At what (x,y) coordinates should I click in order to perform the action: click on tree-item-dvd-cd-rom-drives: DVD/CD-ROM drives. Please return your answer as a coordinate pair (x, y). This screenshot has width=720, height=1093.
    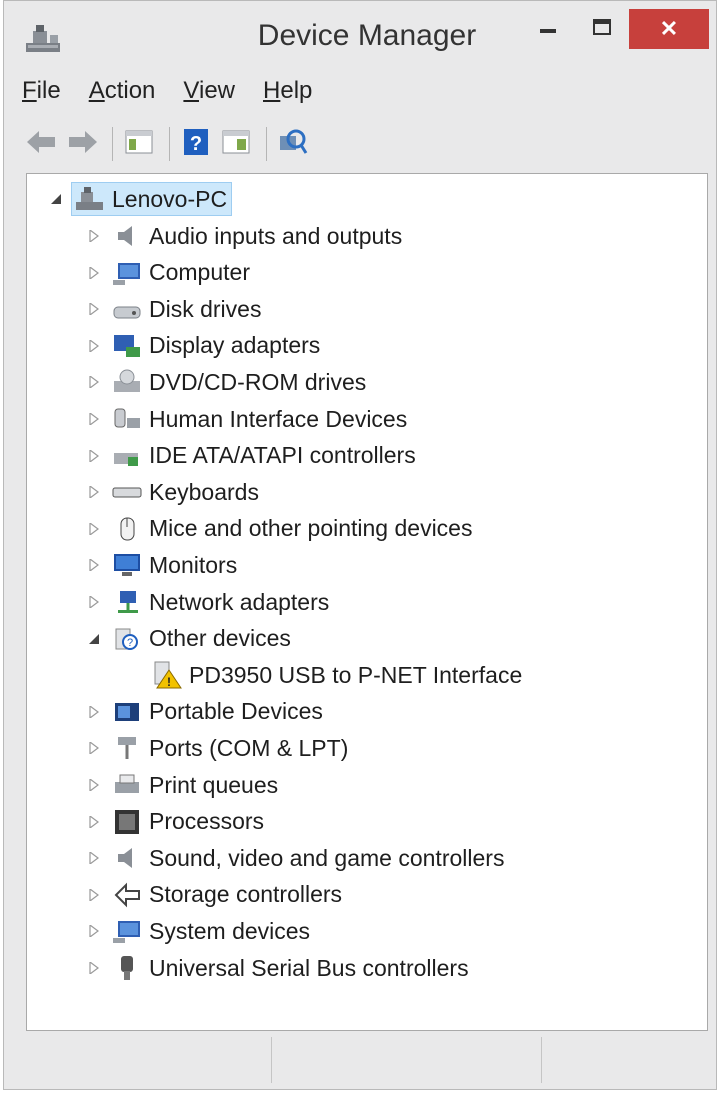
    Looking at the image, I should click on (226, 382).